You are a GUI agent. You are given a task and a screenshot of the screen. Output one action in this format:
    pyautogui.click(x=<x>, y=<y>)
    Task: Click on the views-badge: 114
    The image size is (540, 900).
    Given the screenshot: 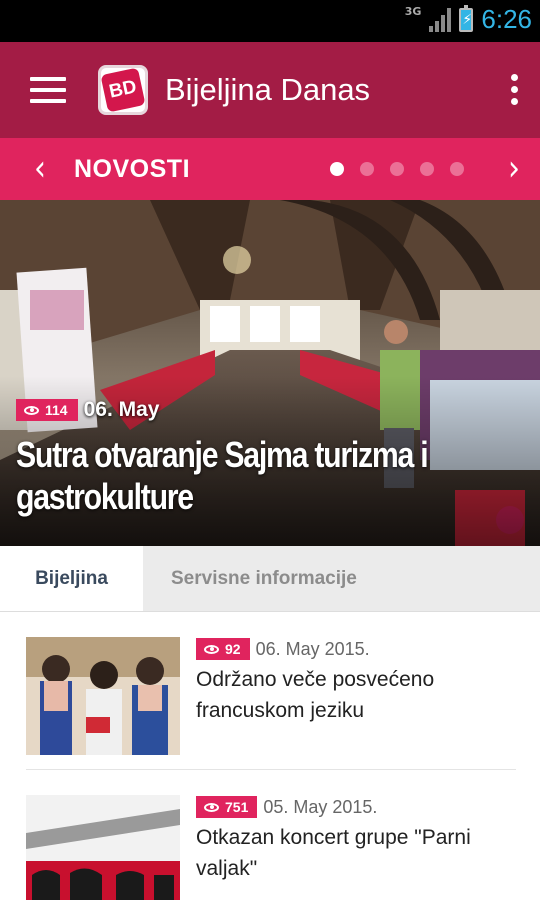 What is the action you would take?
    pyautogui.click(x=47, y=410)
    